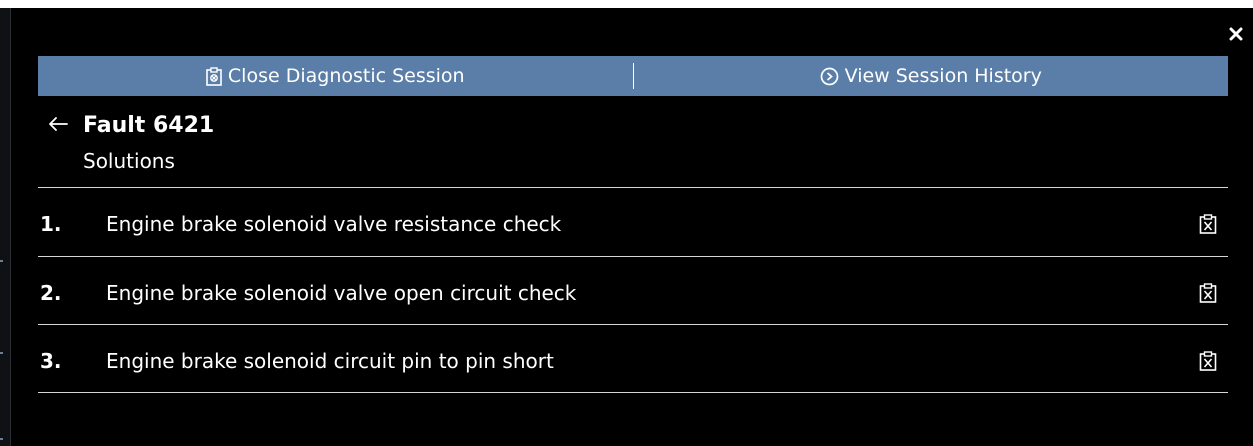  I want to click on solution-number: 3., so click(51, 361).